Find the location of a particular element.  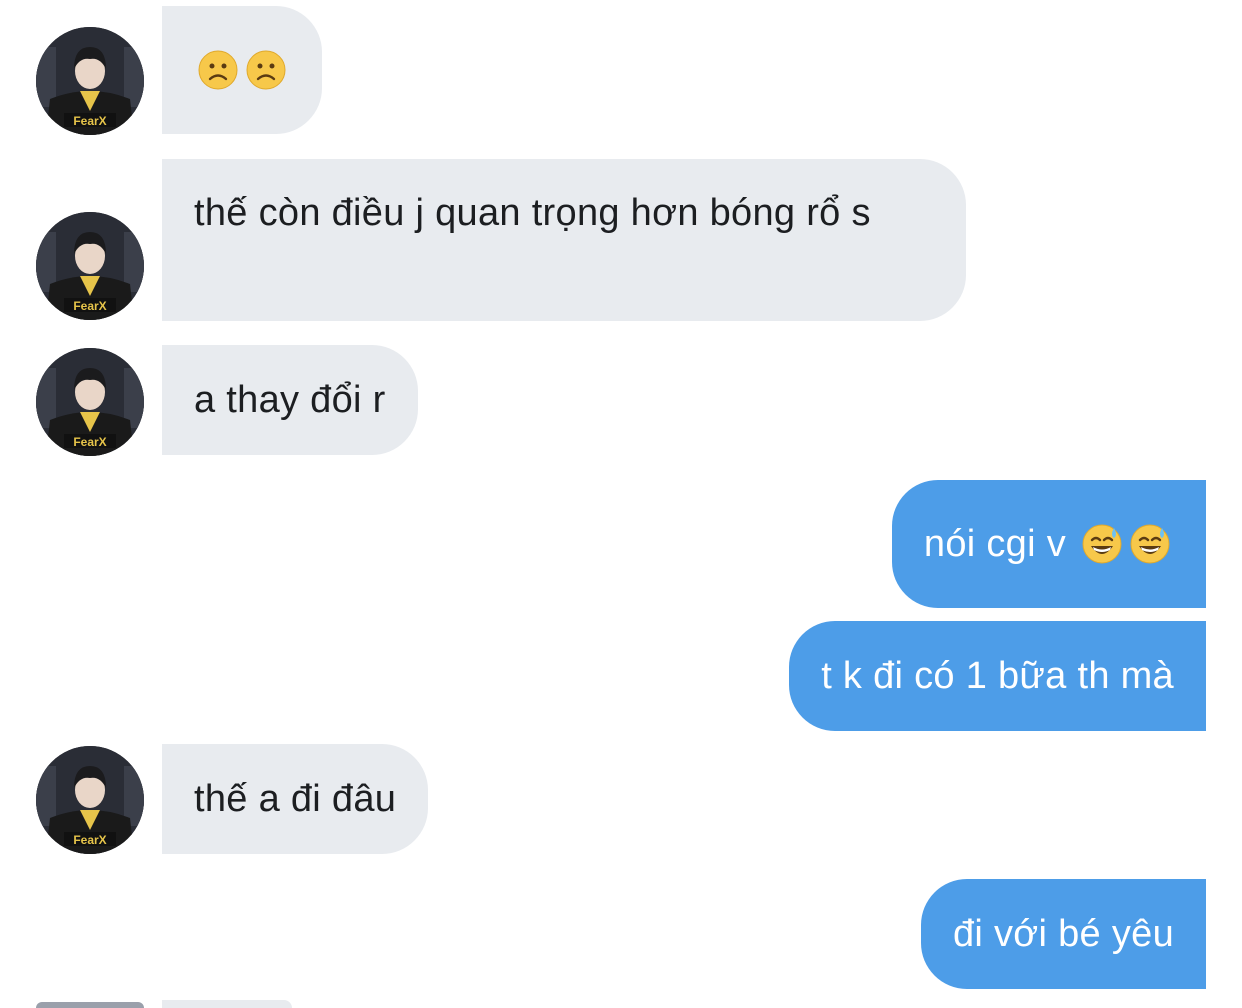

message-text: thế a đi đâu is located at coordinates (295, 799).